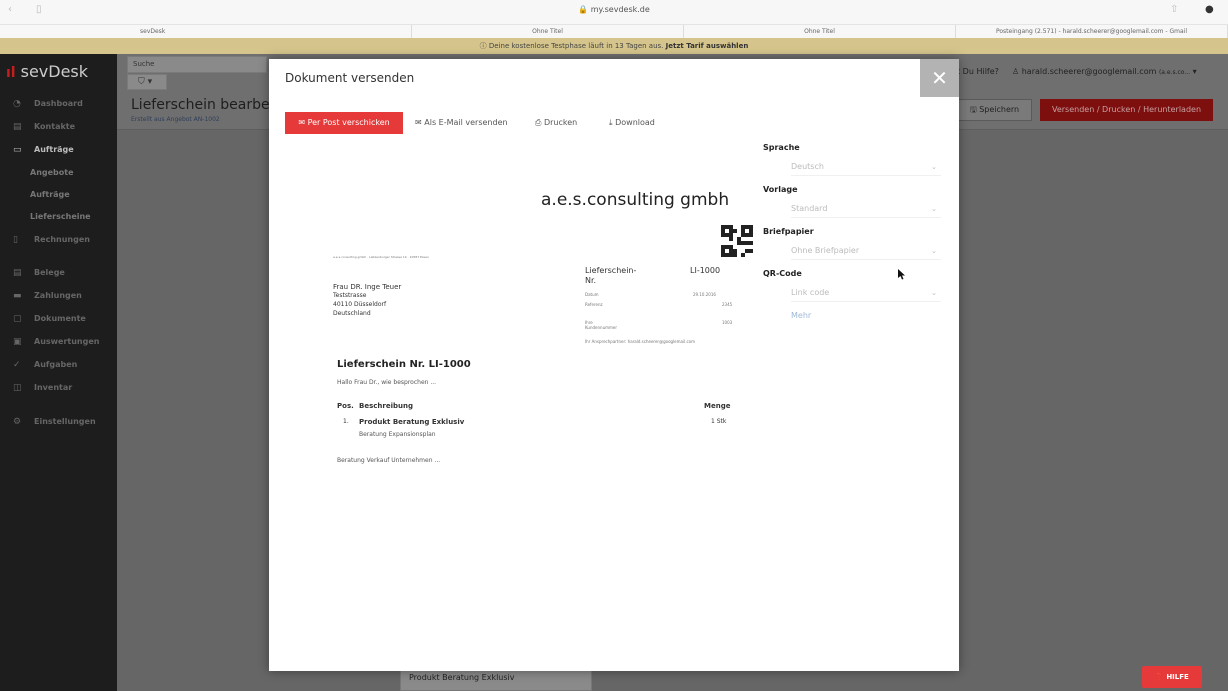 The height and width of the screenshot is (691, 1228). I want to click on address-bar: 🔒 my.sevdesk.de, so click(614, 9).